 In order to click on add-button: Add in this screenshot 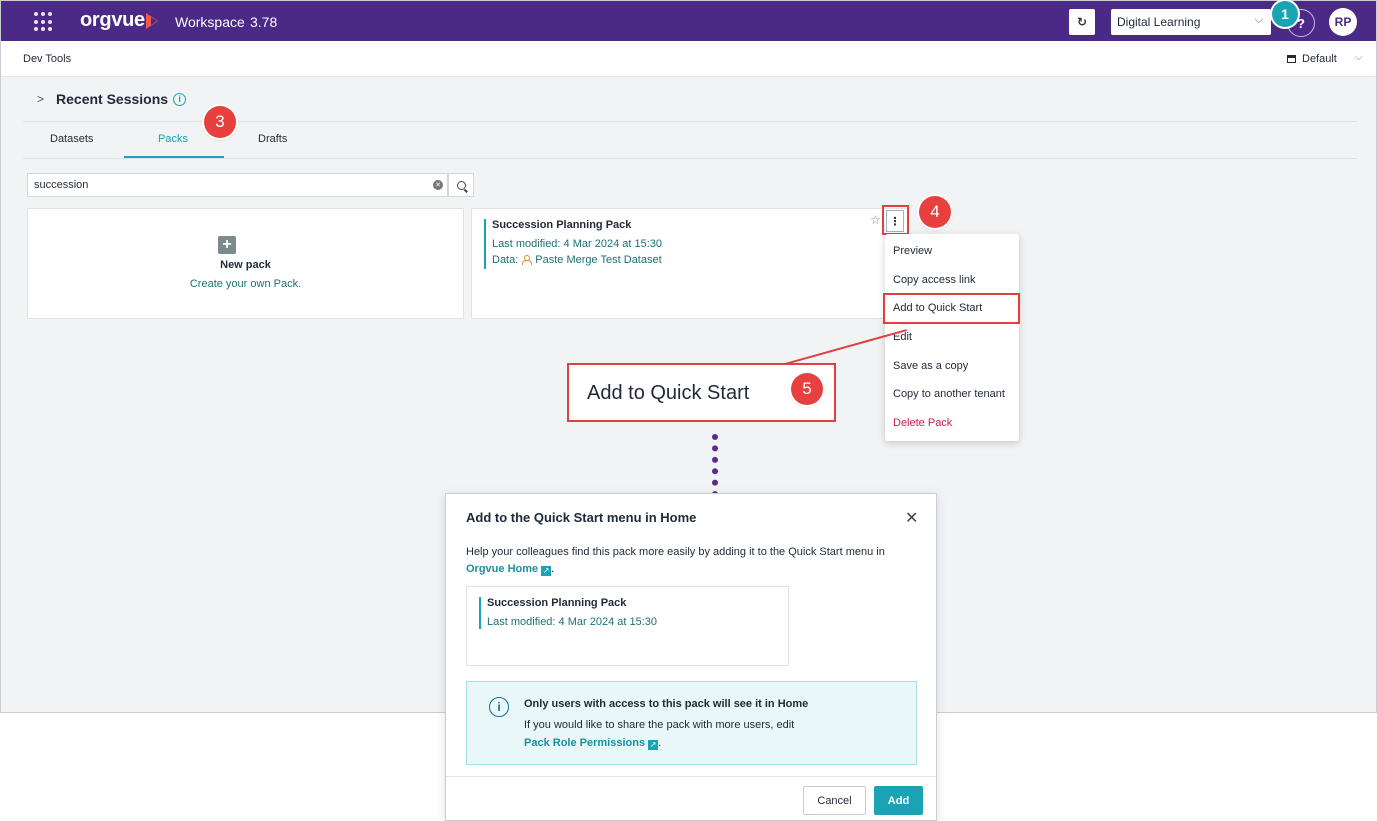, I will do `click(898, 800)`.